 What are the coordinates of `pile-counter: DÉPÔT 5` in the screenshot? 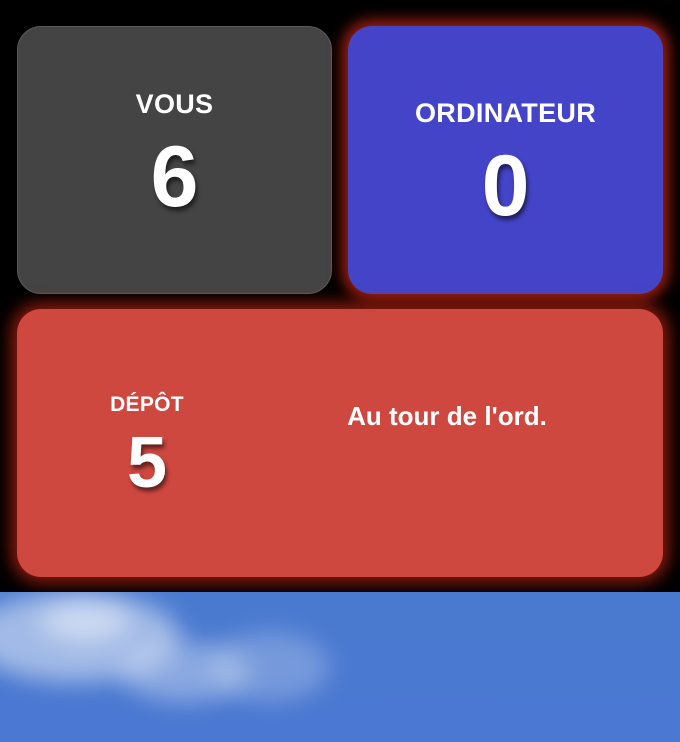 It's located at (147, 446).